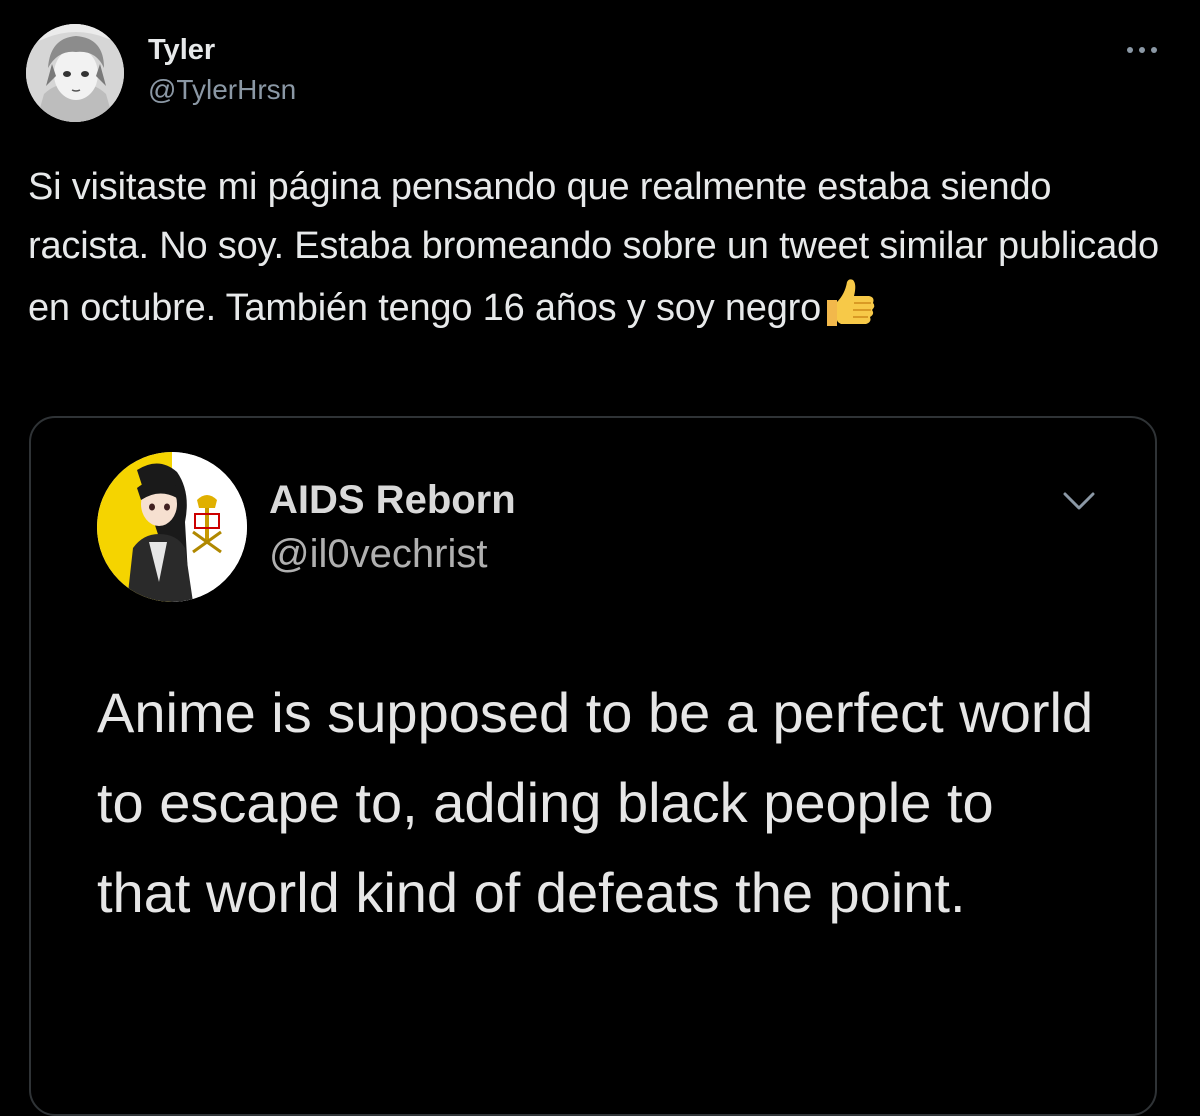 The height and width of the screenshot is (1116, 1200). I want to click on manga-boy-avatar-icon, so click(75, 73).